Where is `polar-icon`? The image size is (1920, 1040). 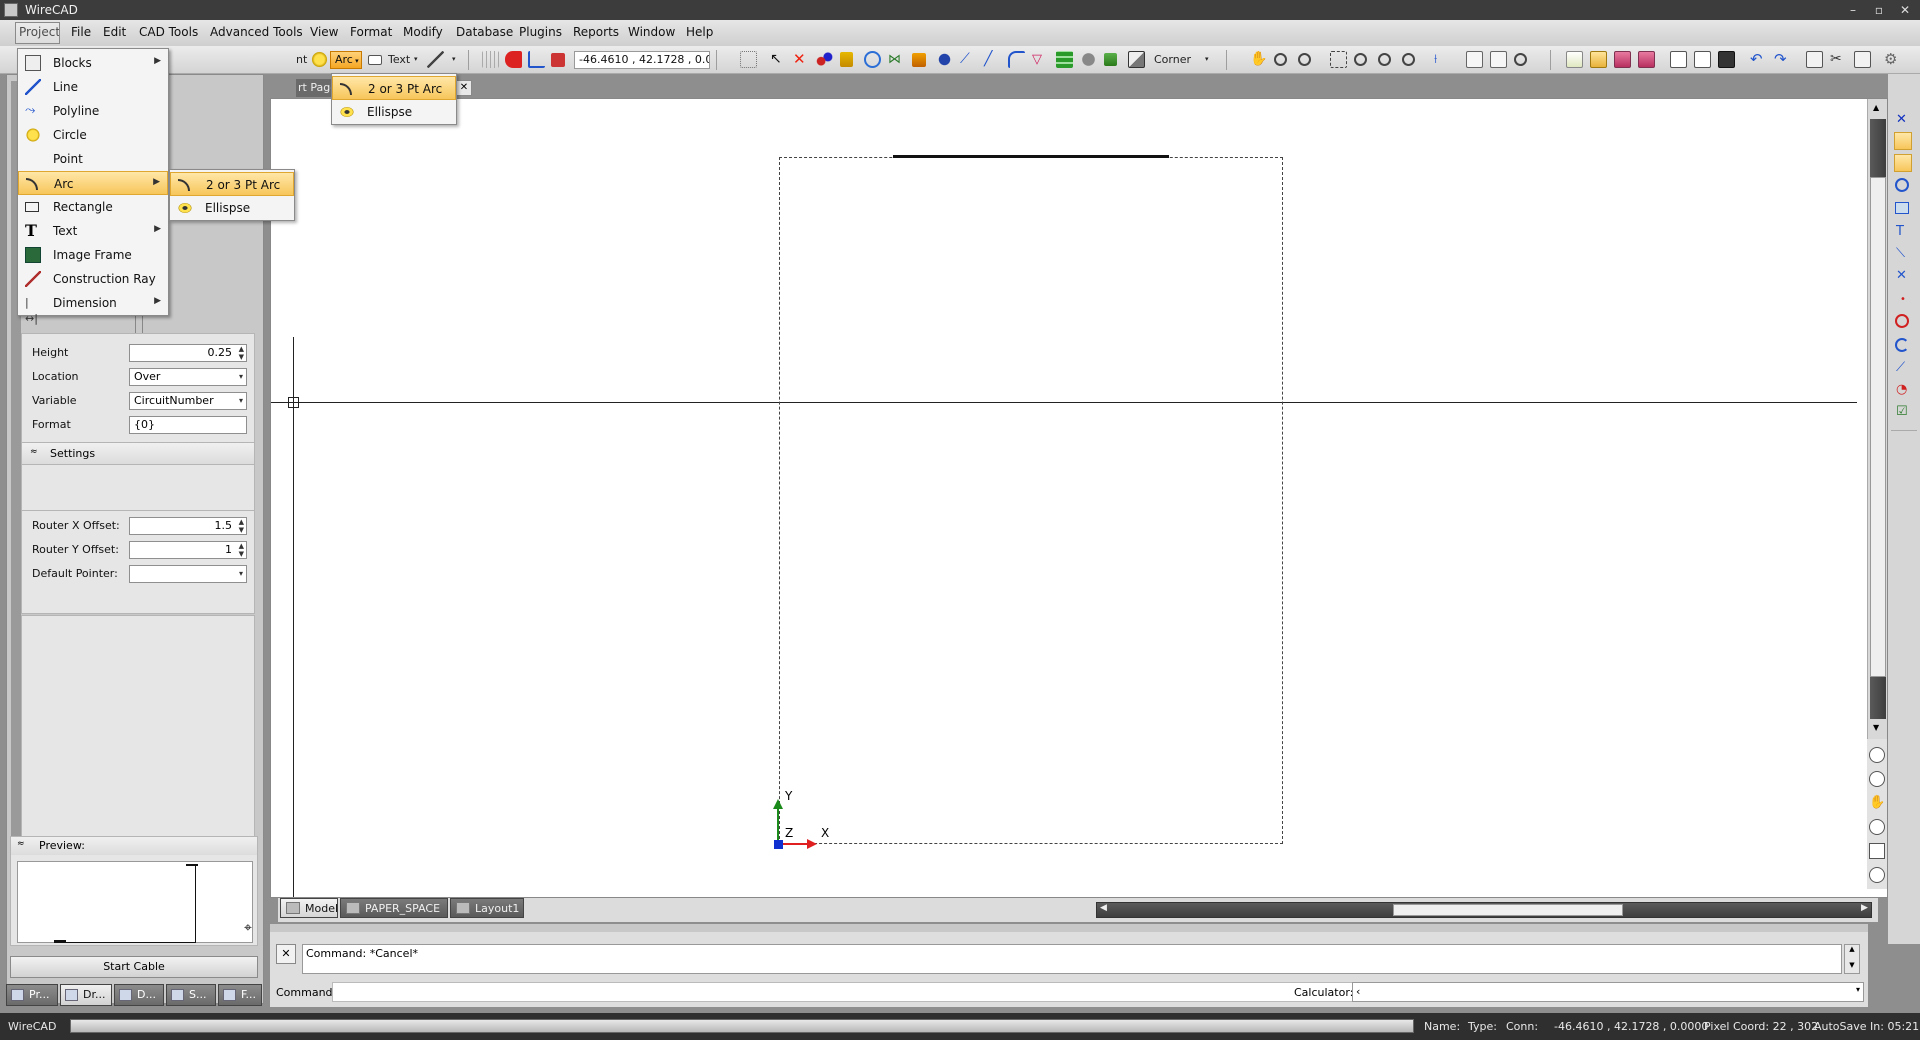
polar-icon is located at coordinates (558, 60).